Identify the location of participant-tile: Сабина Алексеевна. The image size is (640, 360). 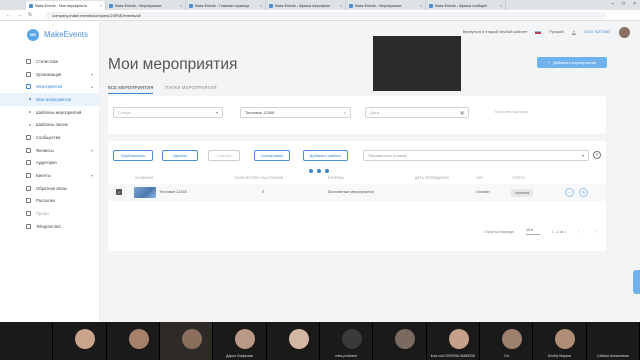
(613, 341).